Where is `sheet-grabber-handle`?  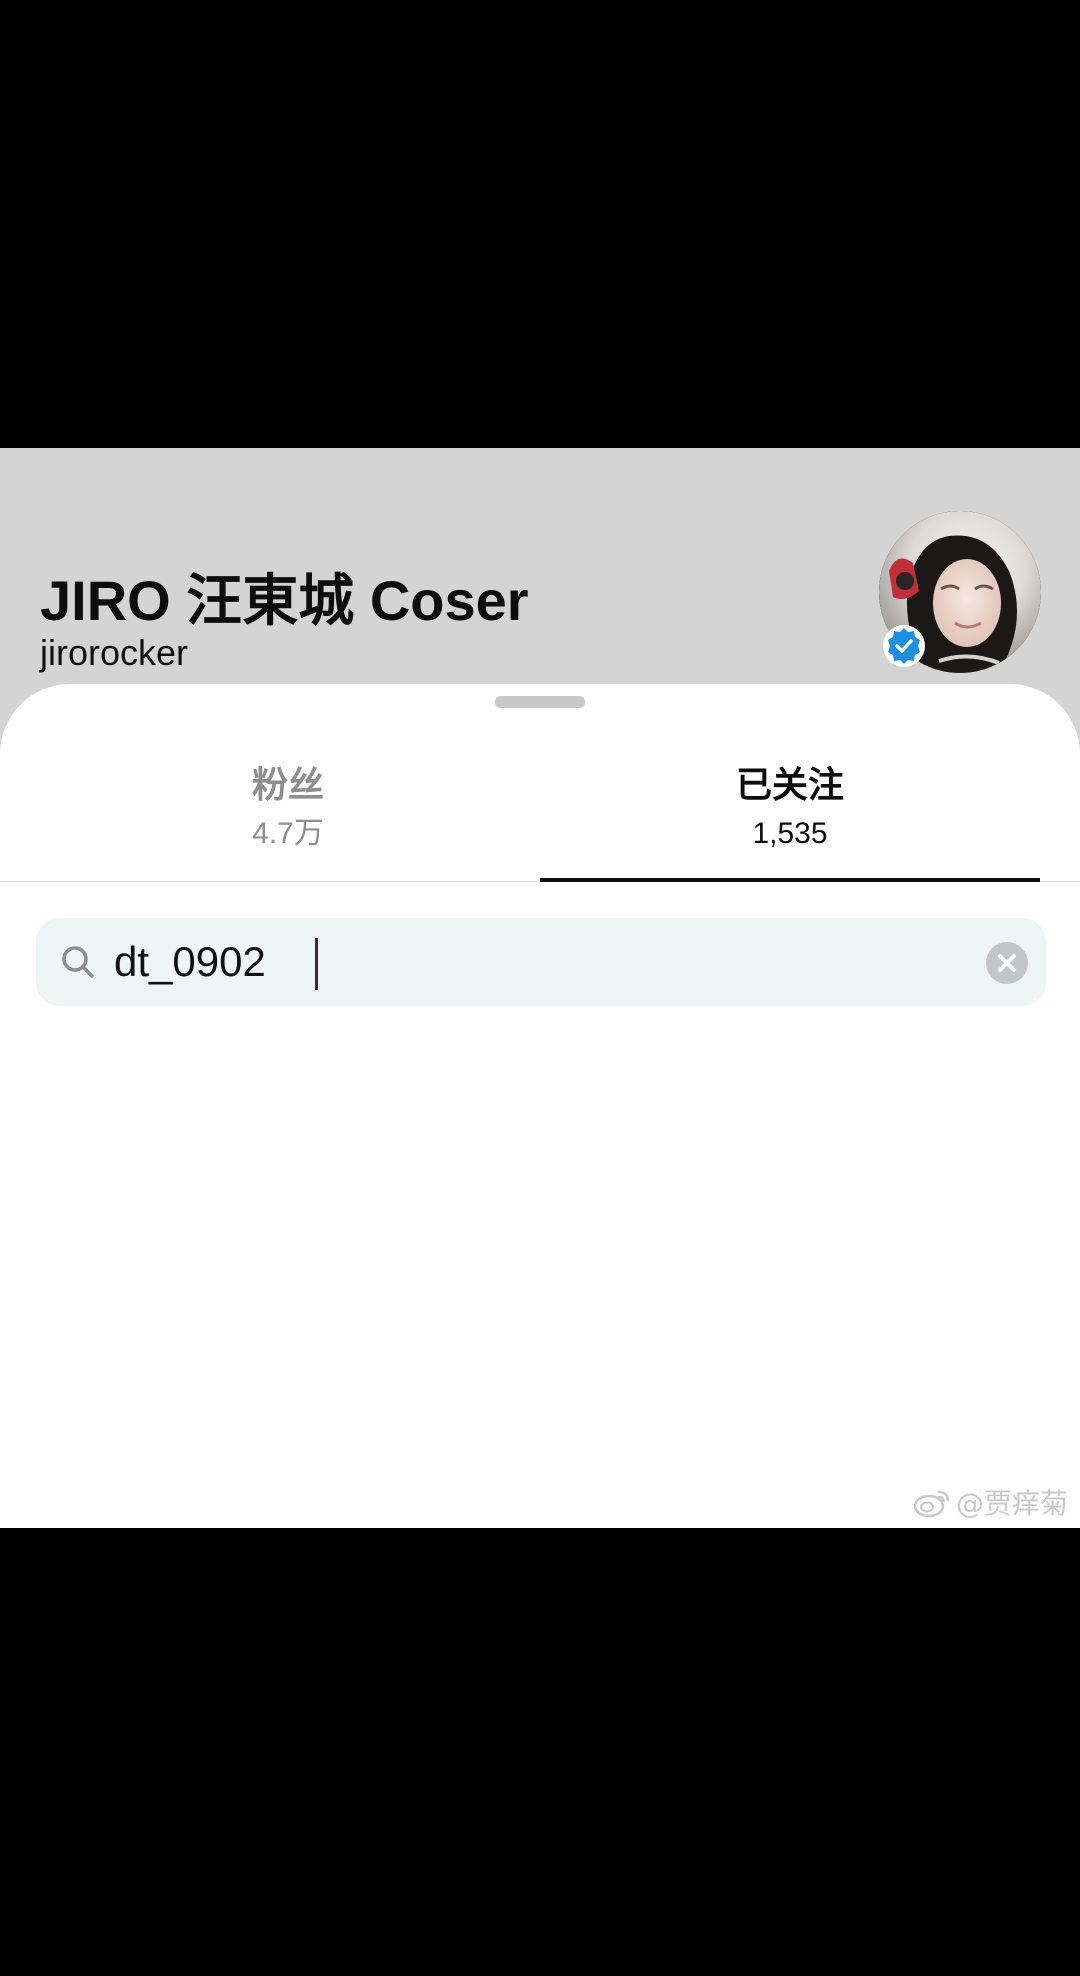
sheet-grabber-handle is located at coordinates (540, 702).